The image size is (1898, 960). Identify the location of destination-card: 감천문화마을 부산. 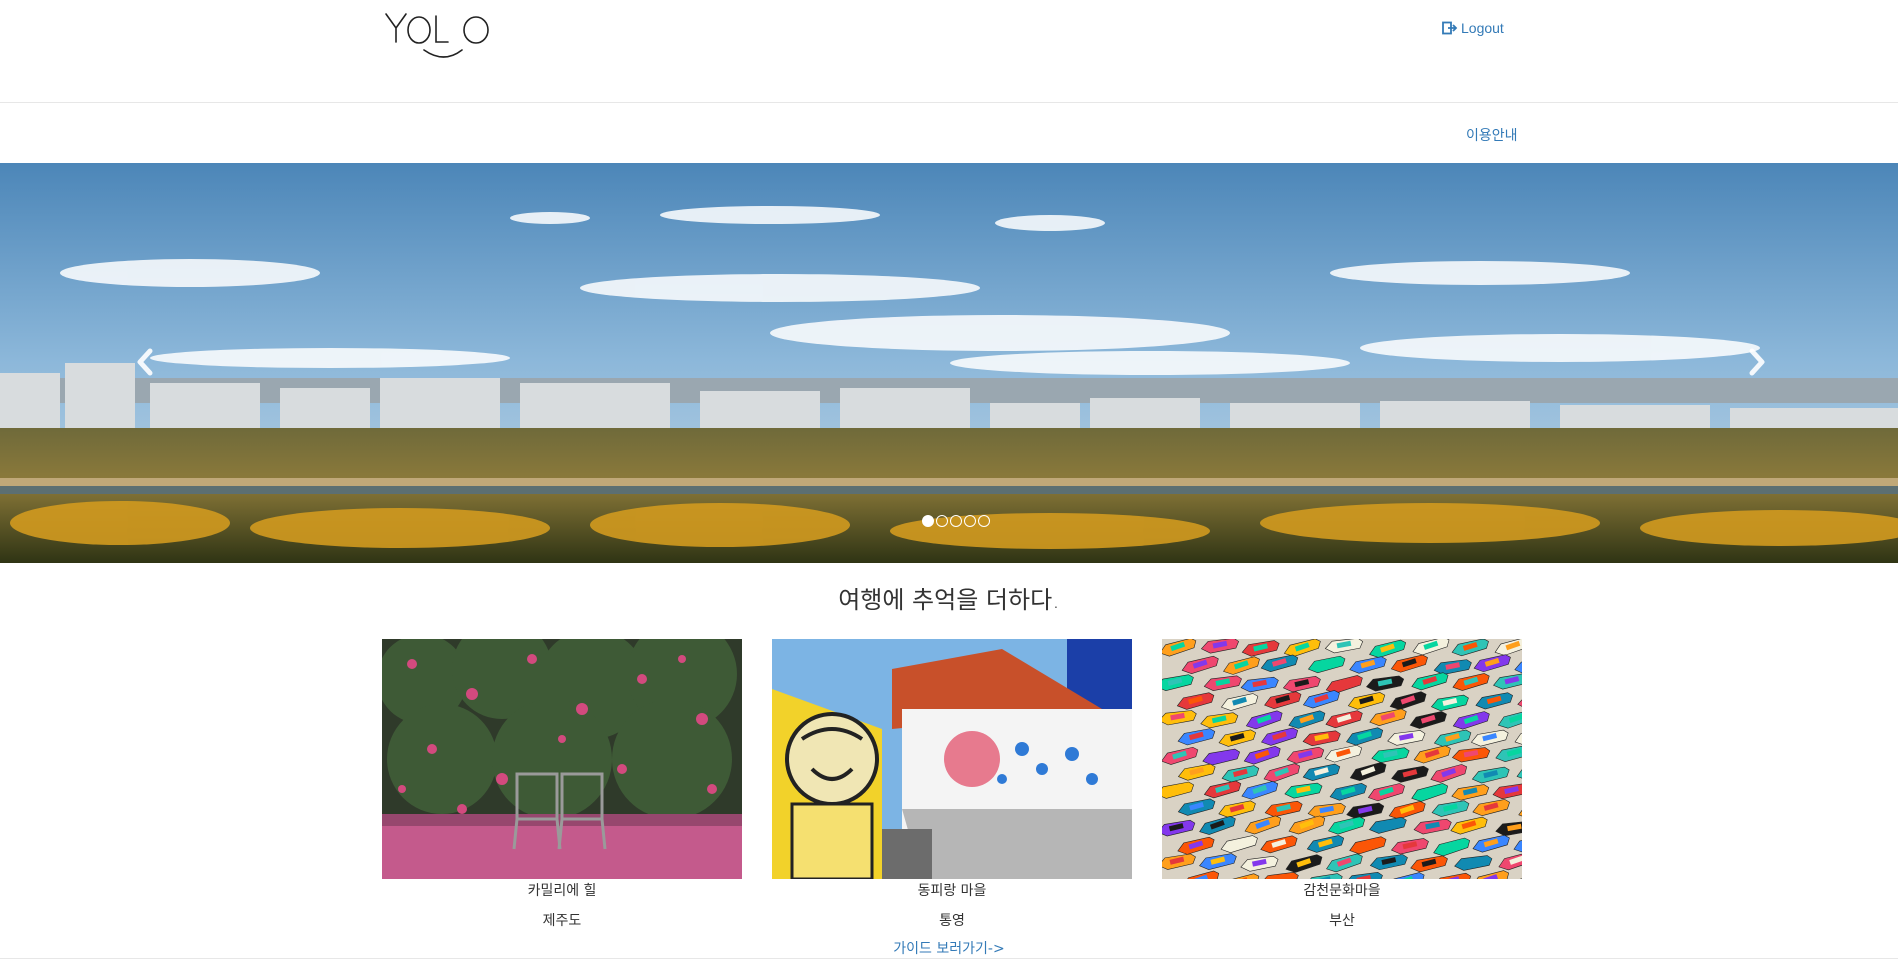
(1342, 785).